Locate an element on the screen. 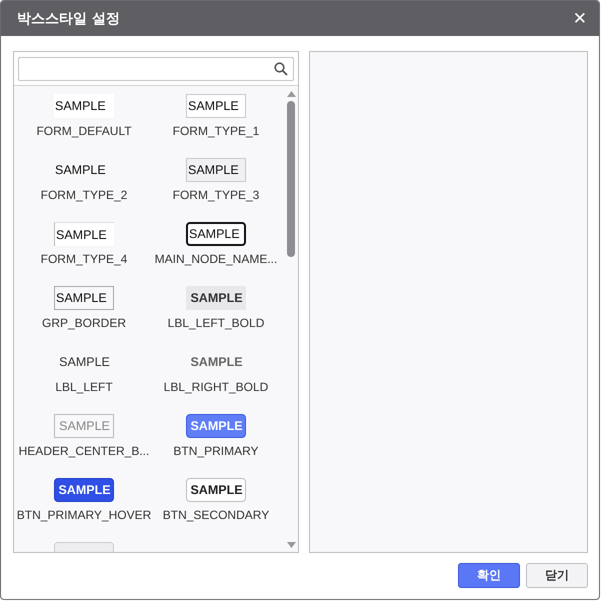 The height and width of the screenshot is (602, 602). close-dialog-button: 닫기 is located at coordinates (557, 575).